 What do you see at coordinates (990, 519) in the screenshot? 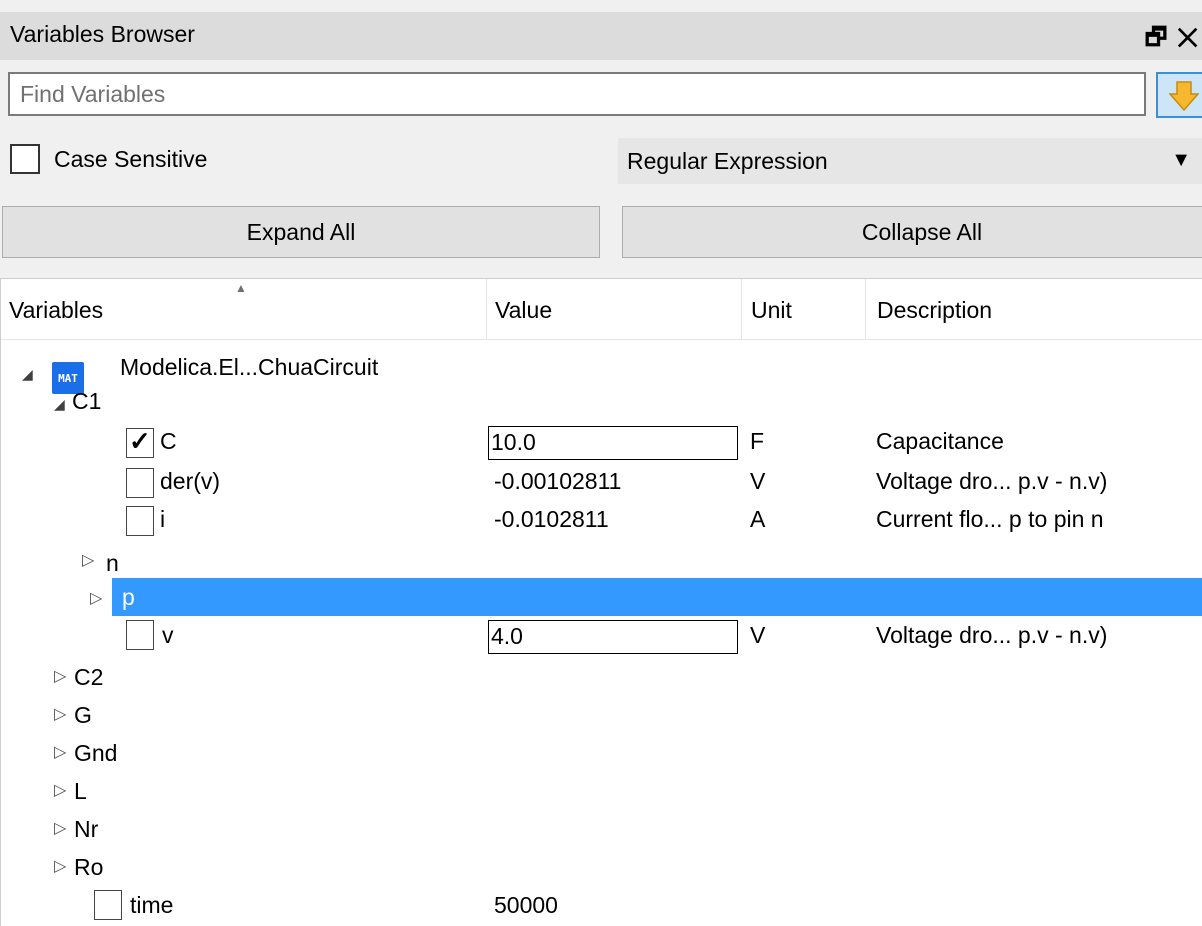
I see `description-i: Current flo... p to pin n` at bounding box center [990, 519].